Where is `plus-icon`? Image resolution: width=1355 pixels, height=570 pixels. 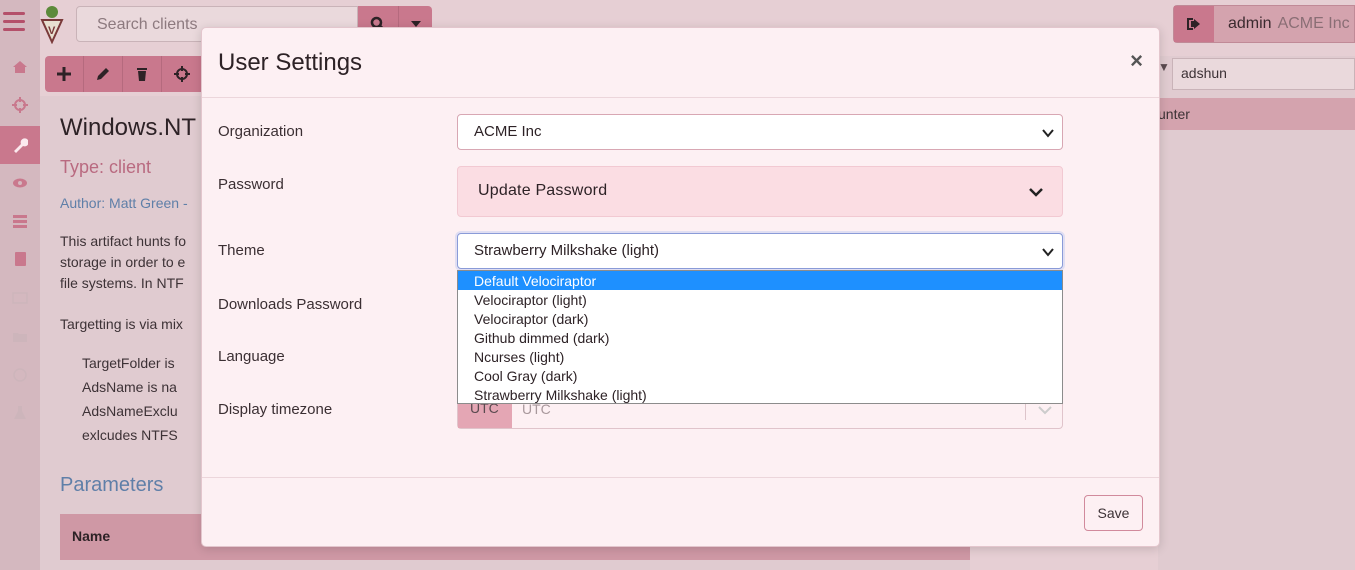
plus-icon is located at coordinates (64, 74).